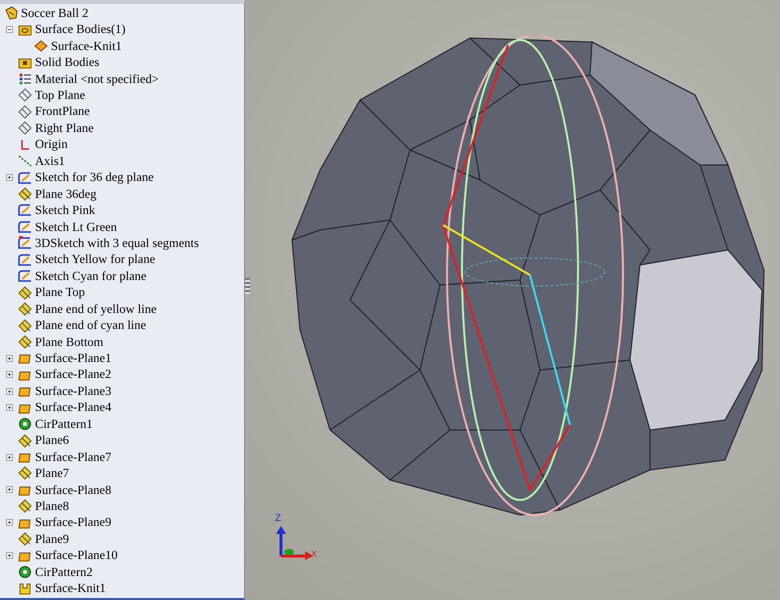 This screenshot has height=600, width=780. Describe the element at coordinates (73, 457) in the screenshot. I see `tree-item: Surface-Plane7` at that location.